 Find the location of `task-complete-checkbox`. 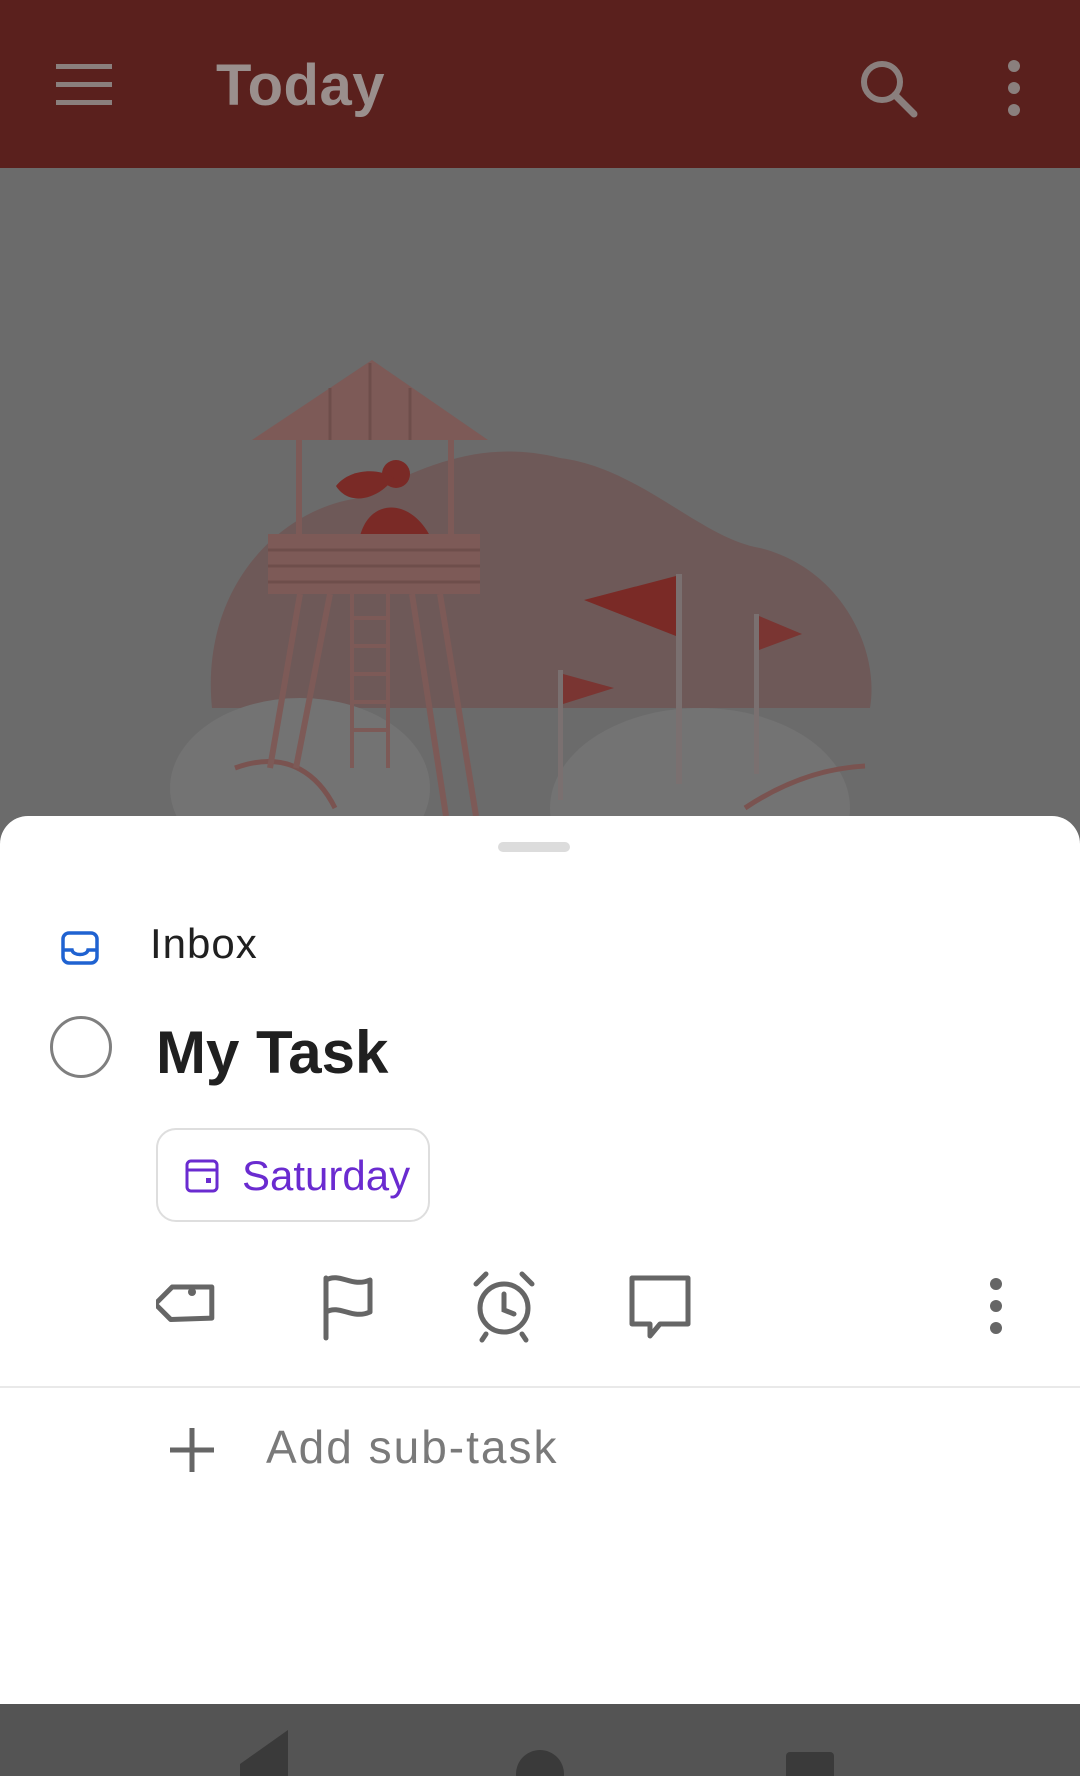

task-complete-checkbox is located at coordinates (81, 1047).